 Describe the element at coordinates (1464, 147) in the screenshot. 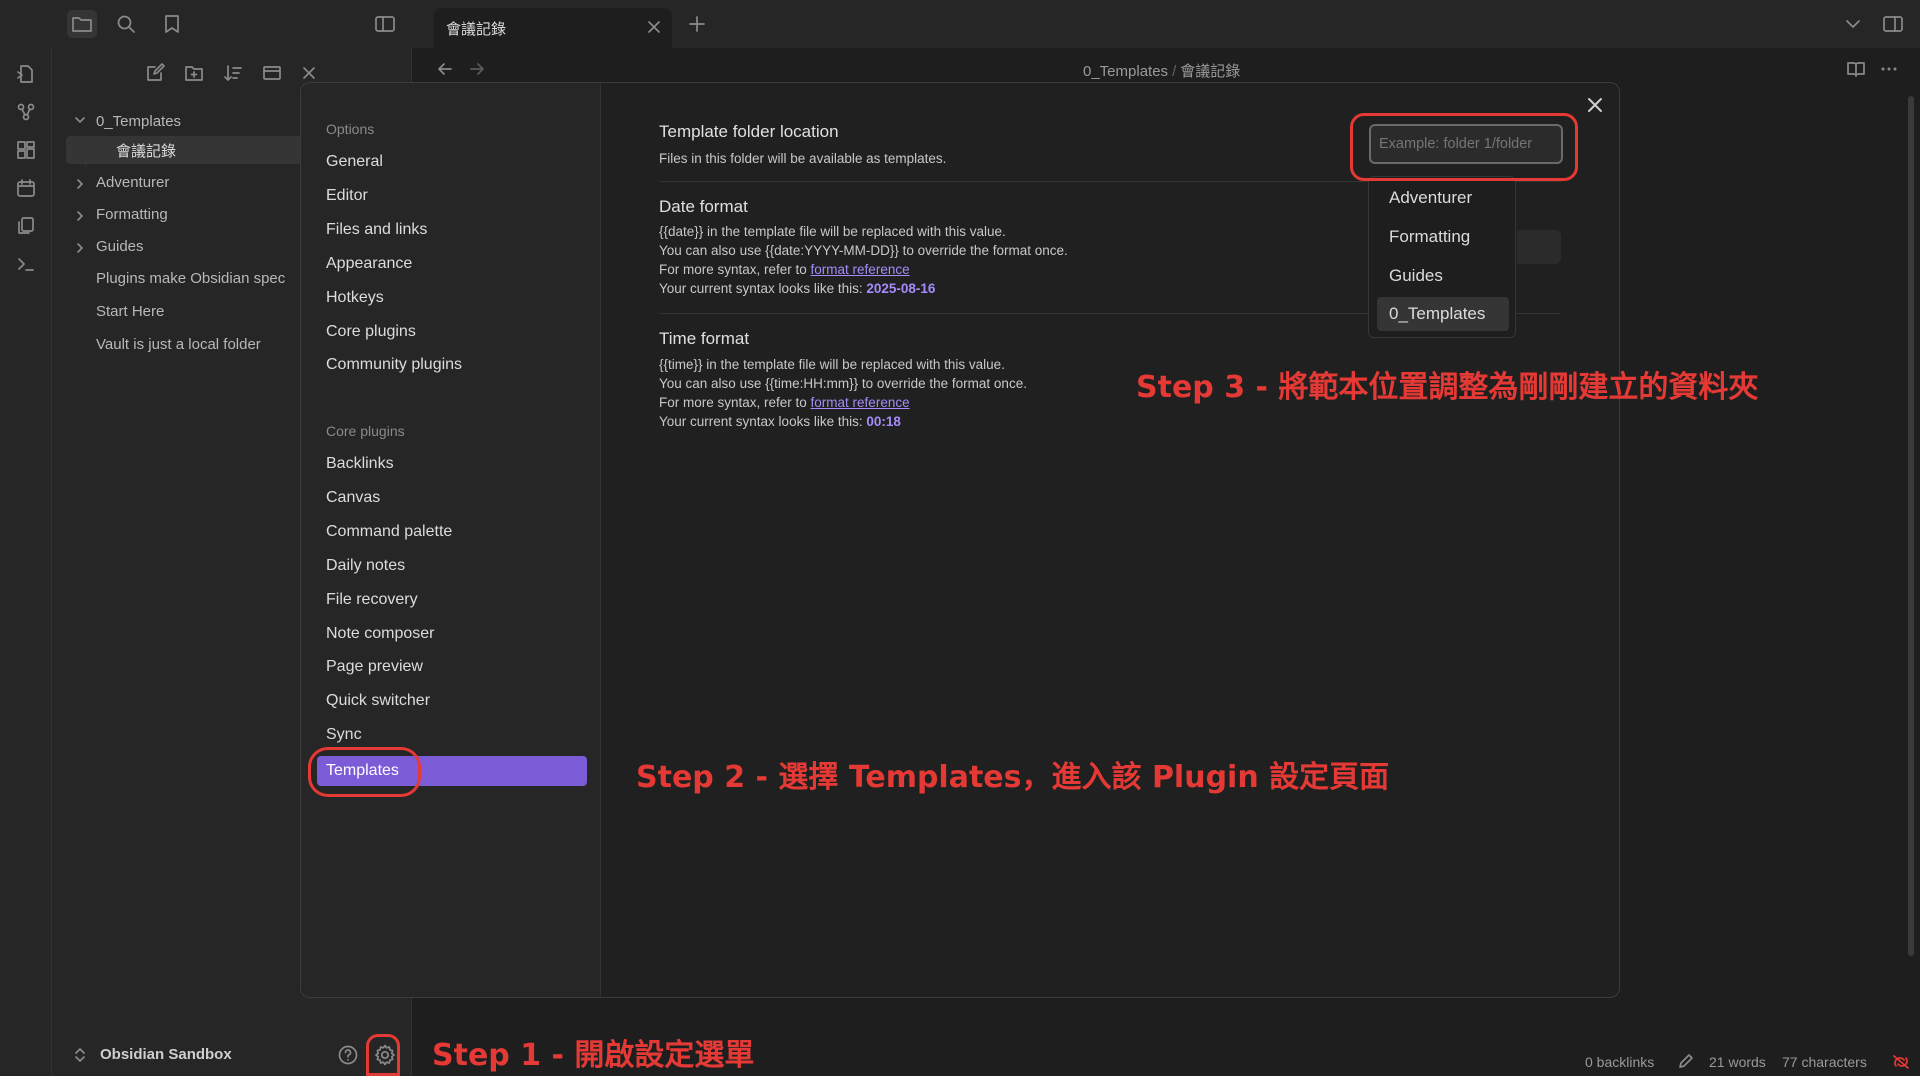

I see `annotation-highlight-folder-input` at that location.